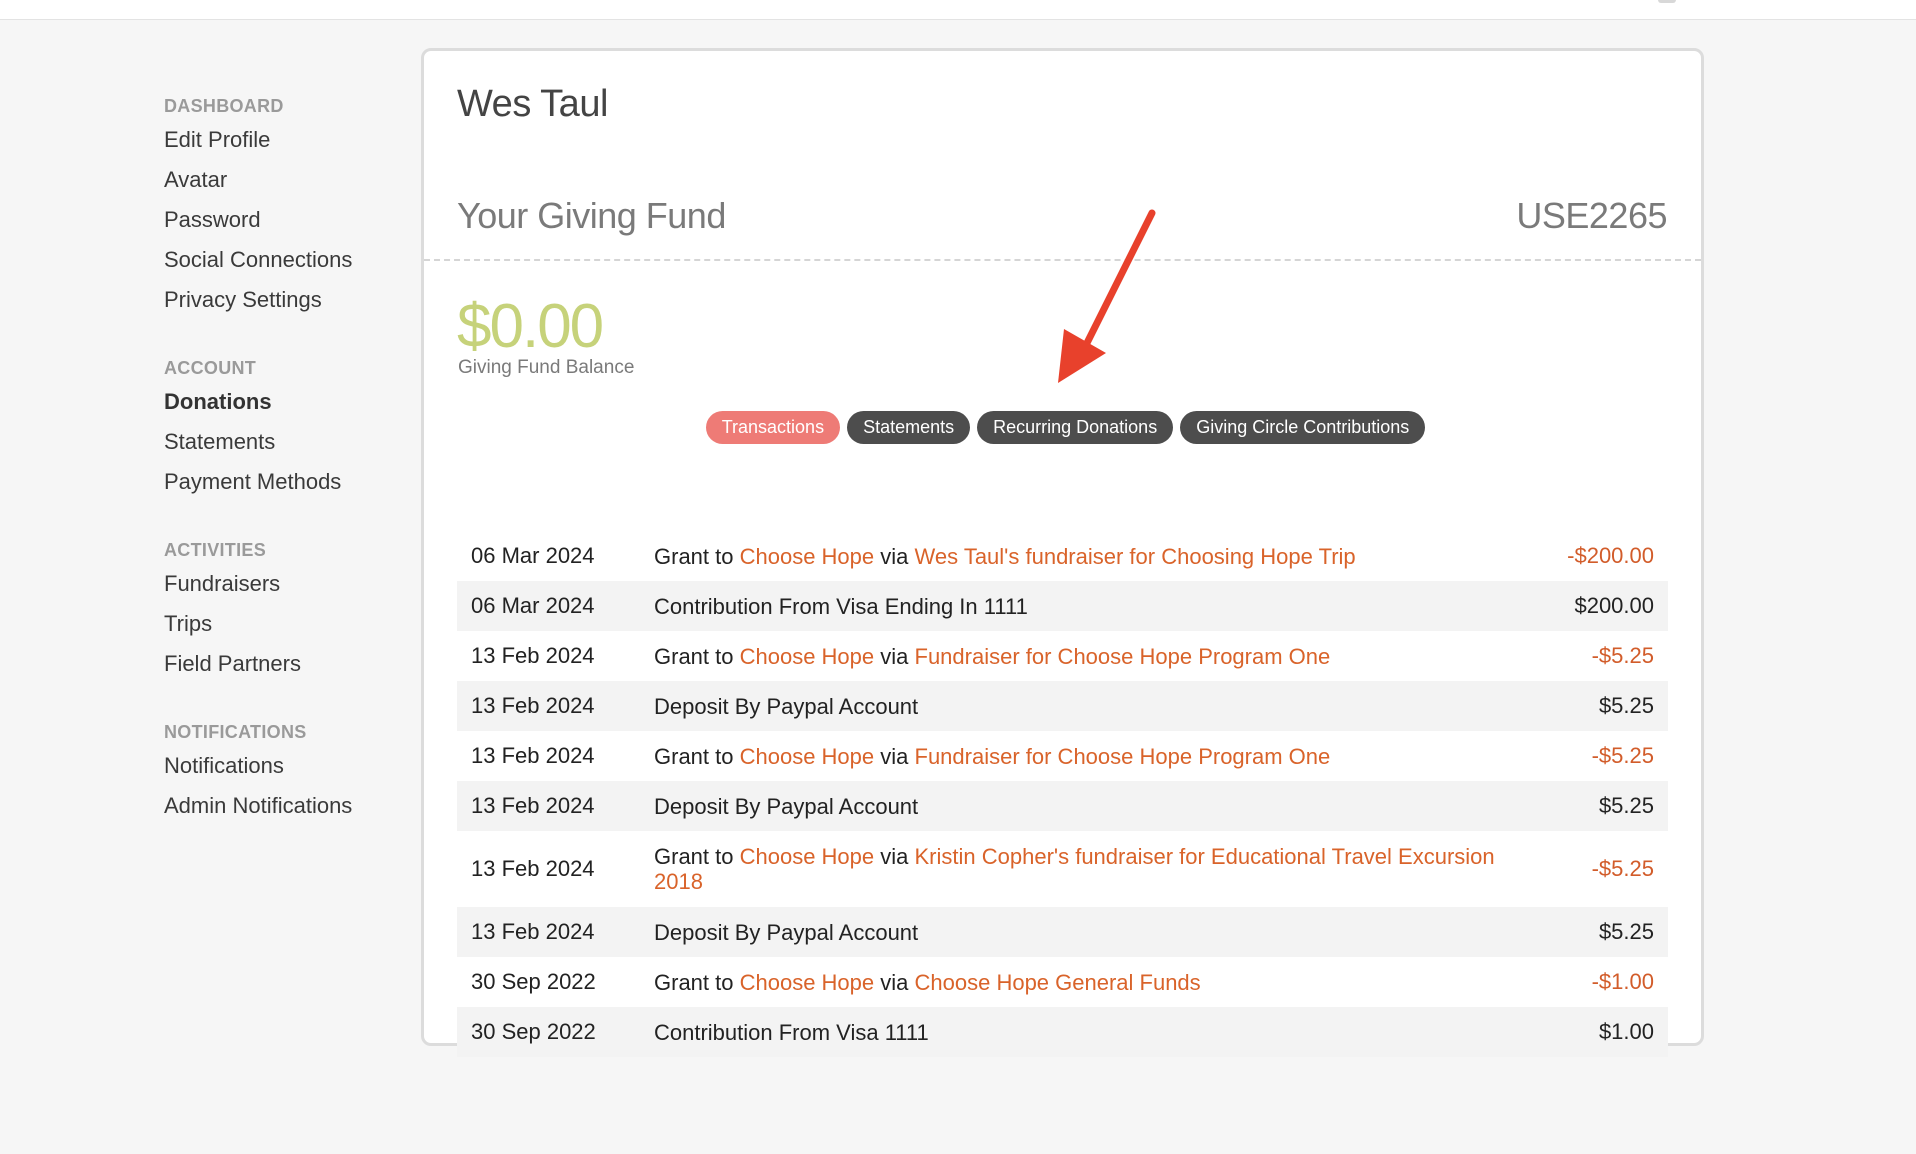 Image resolution: width=1916 pixels, height=1154 pixels. I want to click on sidebar-item-notifications: Notifications, so click(284, 766).